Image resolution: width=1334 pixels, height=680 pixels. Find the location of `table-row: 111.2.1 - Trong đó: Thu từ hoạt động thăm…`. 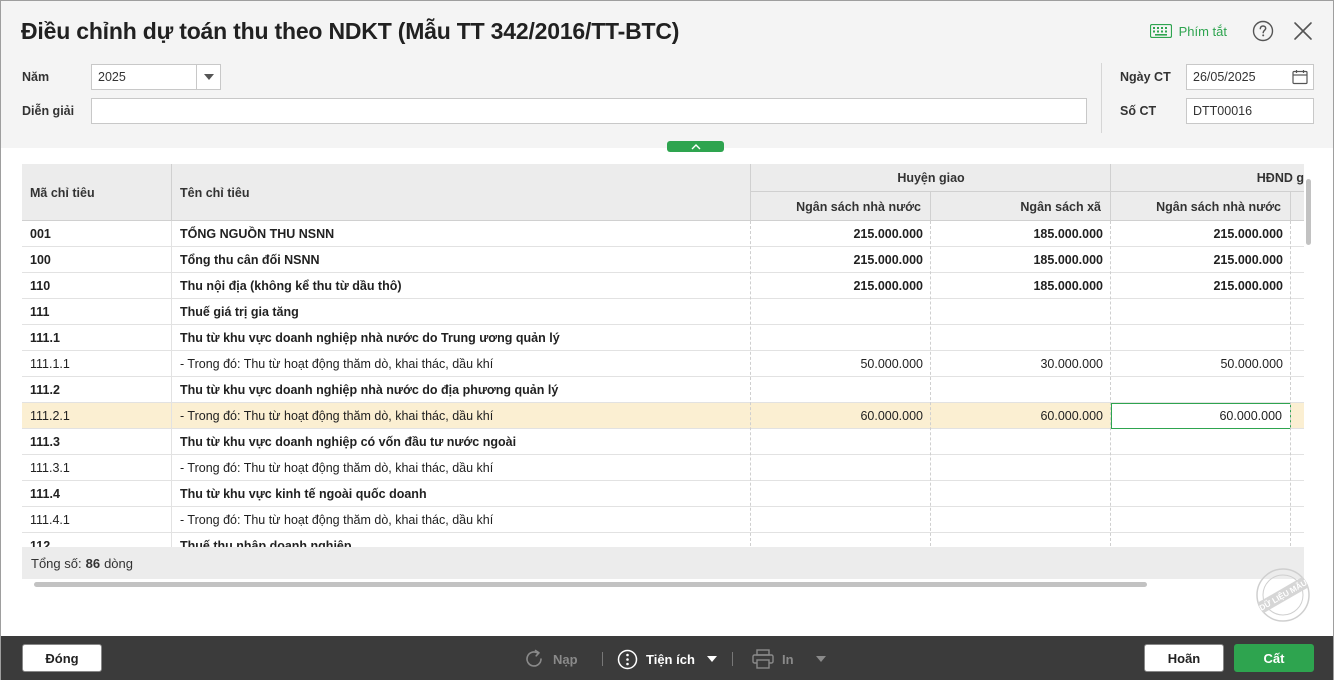

table-row: 111.2.1 - Trong đó: Thu từ hoạt động thăm… is located at coordinates (663, 416).